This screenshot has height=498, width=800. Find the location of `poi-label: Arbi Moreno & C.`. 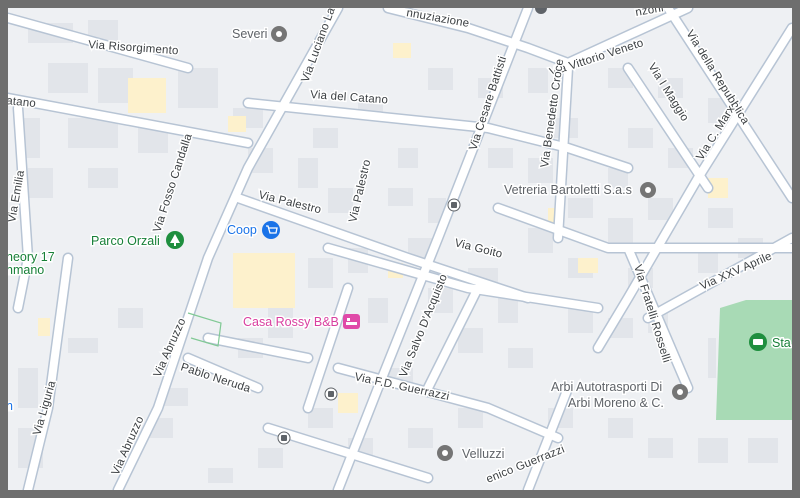

poi-label: Arbi Moreno & C. is located at coordinates (616, 403).